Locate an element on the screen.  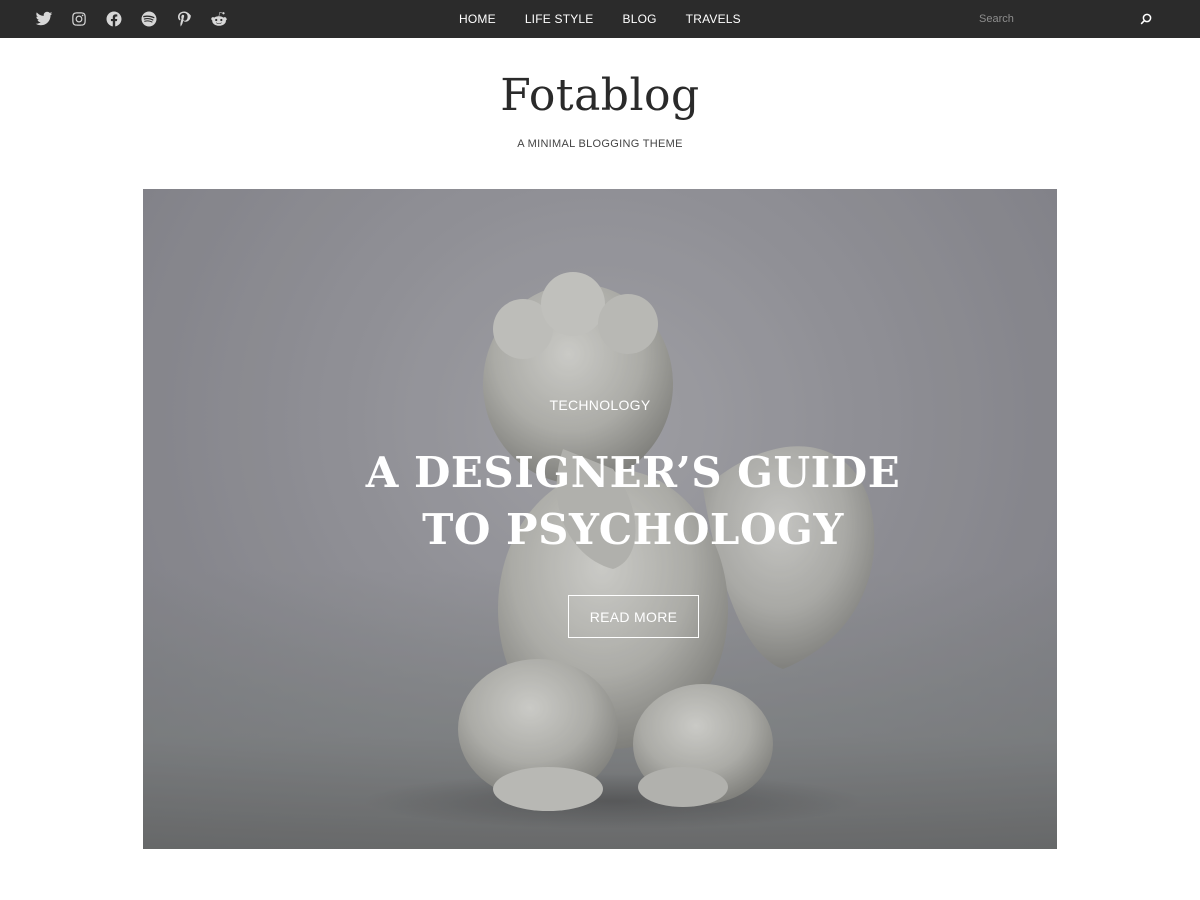
instagram-icon is located at coordinates (79, 19).